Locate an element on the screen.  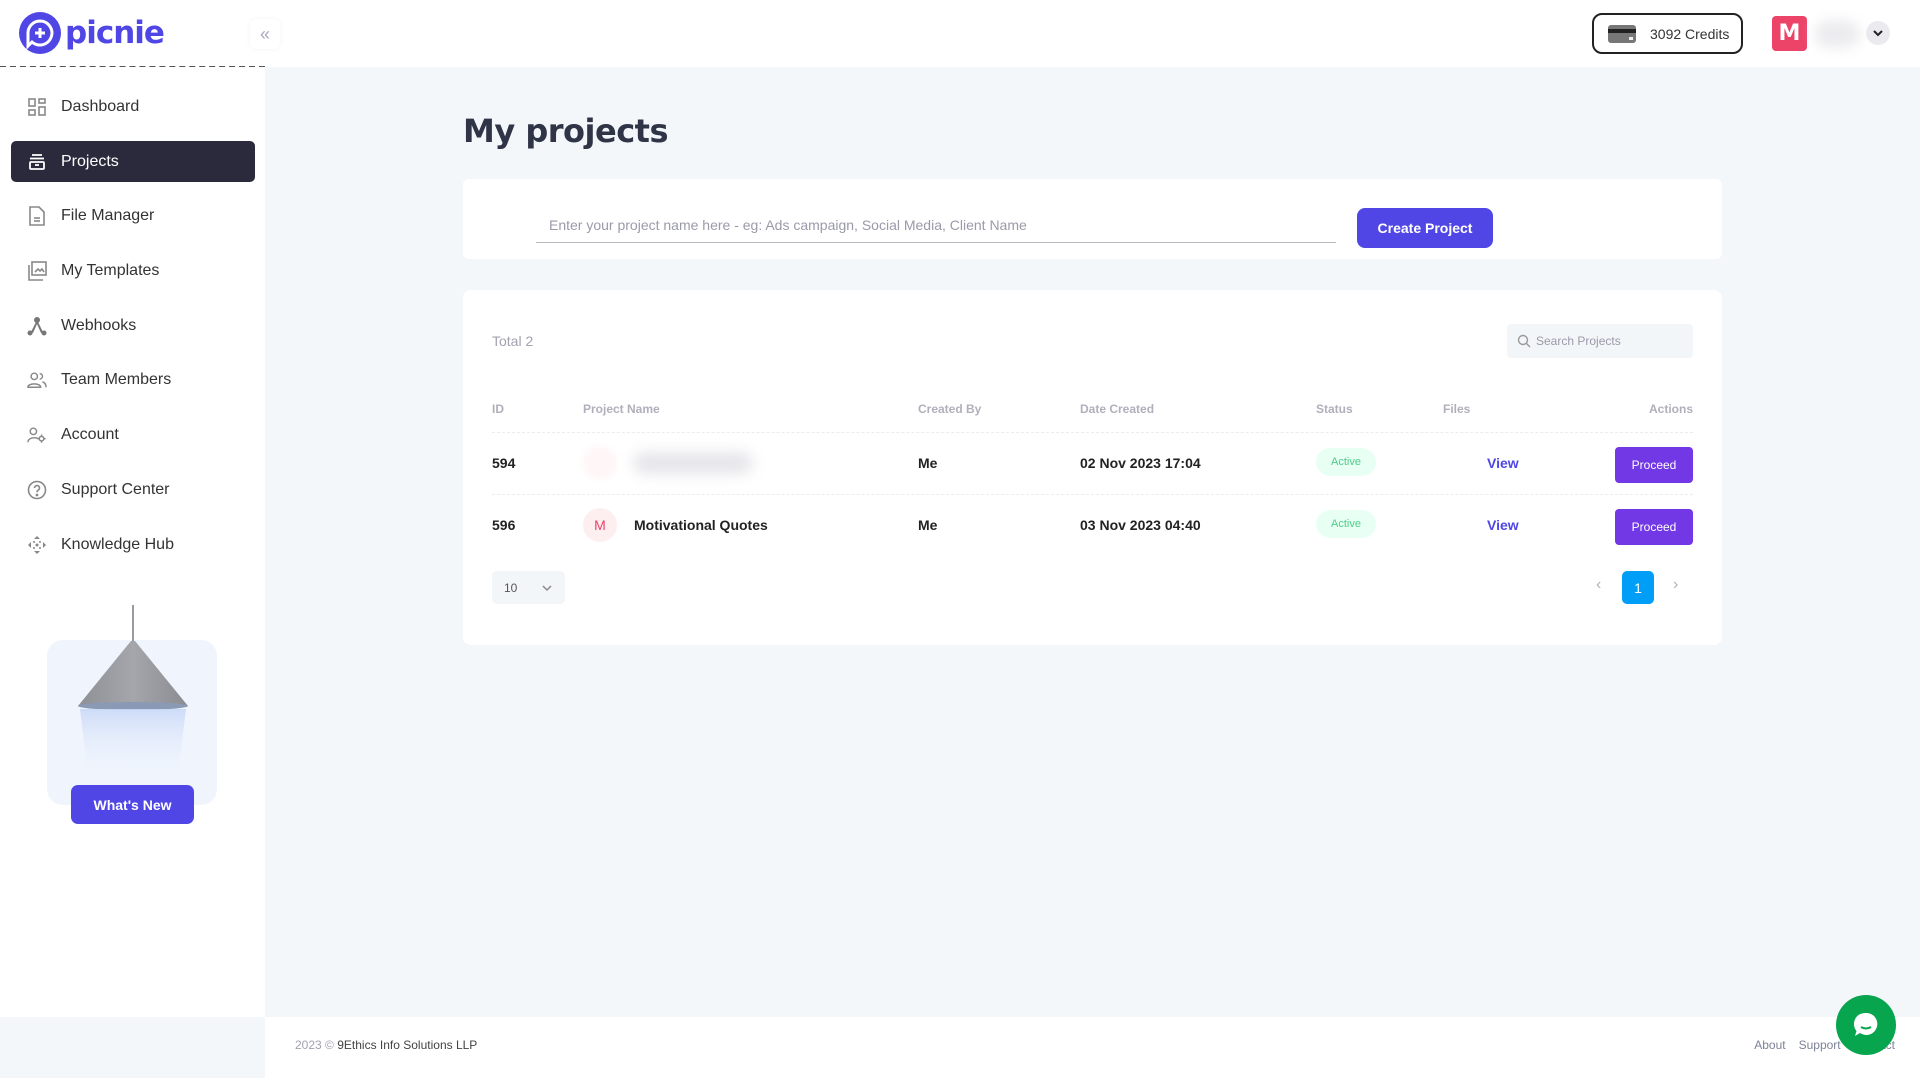
credits-button: 3092 Credits is located at coordinates (1667, 33).